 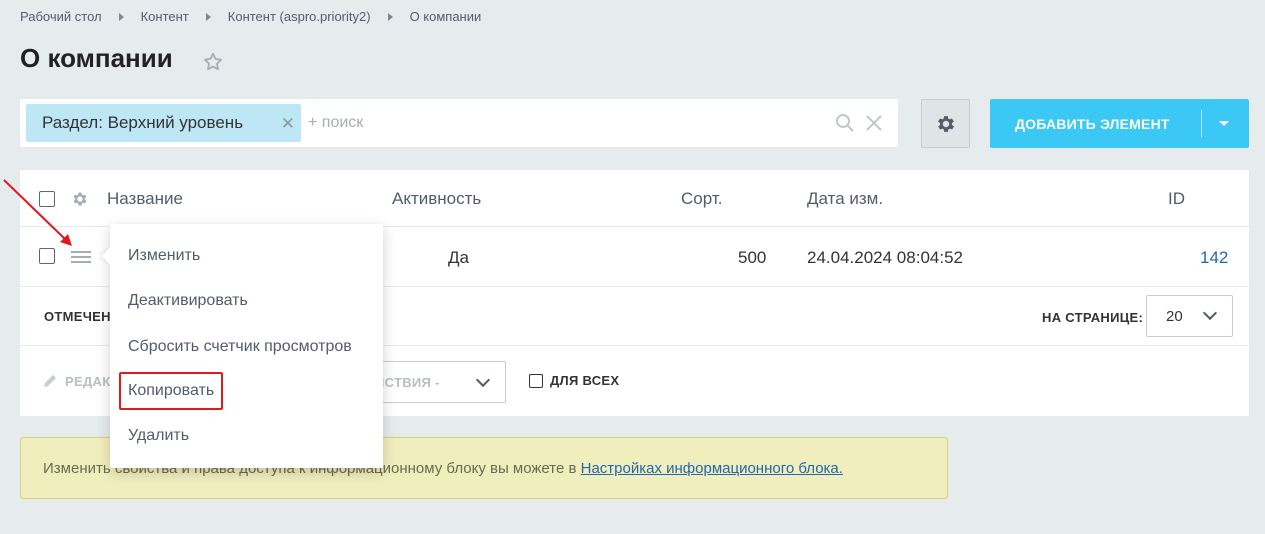 I want to click on annotation-arrow-icon, so click(x=37, y=212).